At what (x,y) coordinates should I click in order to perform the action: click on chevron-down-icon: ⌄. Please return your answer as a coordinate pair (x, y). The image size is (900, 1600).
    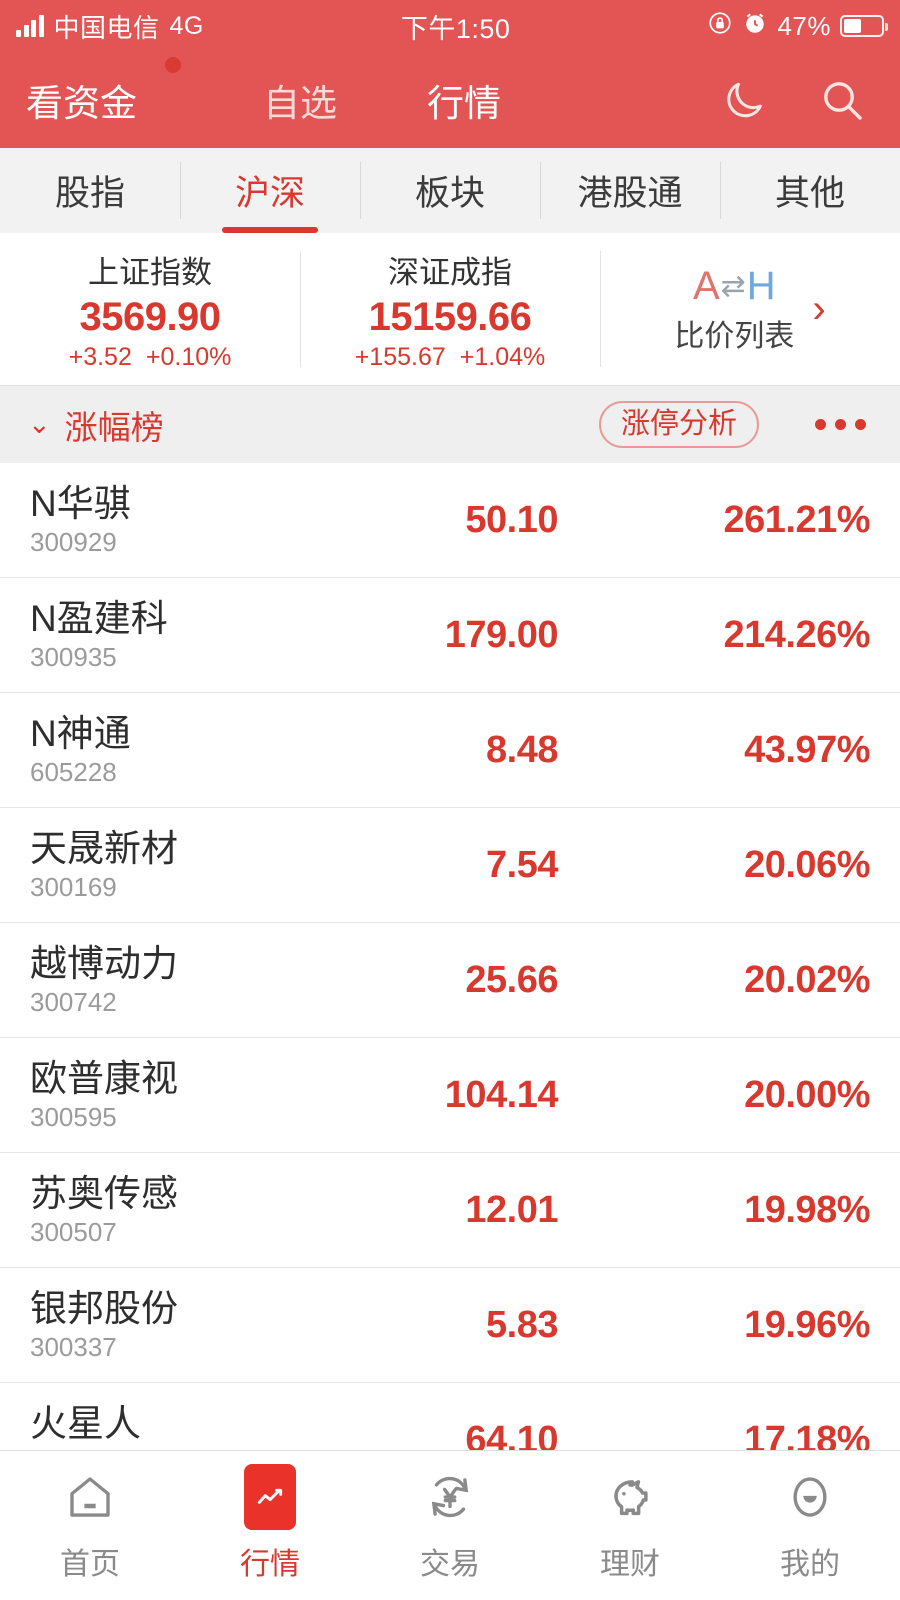
    Looking at the image, I should click on (39, 424).